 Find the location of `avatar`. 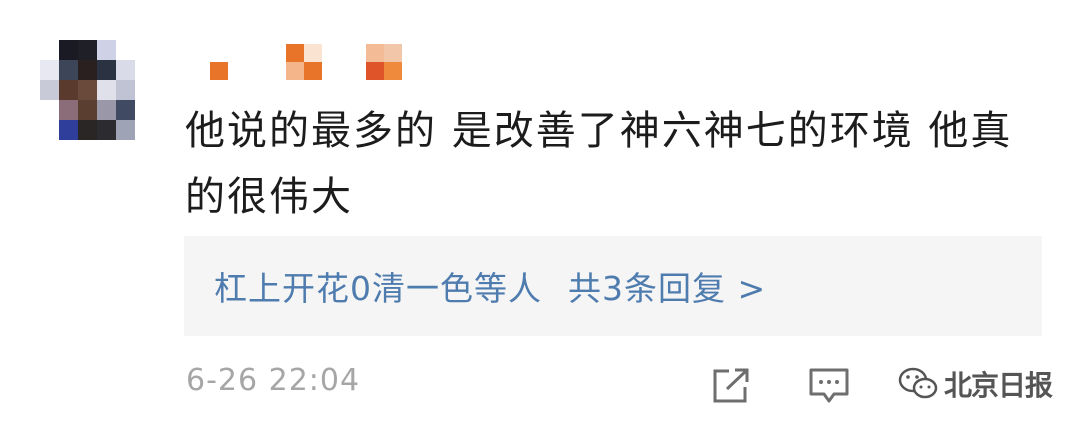

avatar is located at coordinates (97, 90).